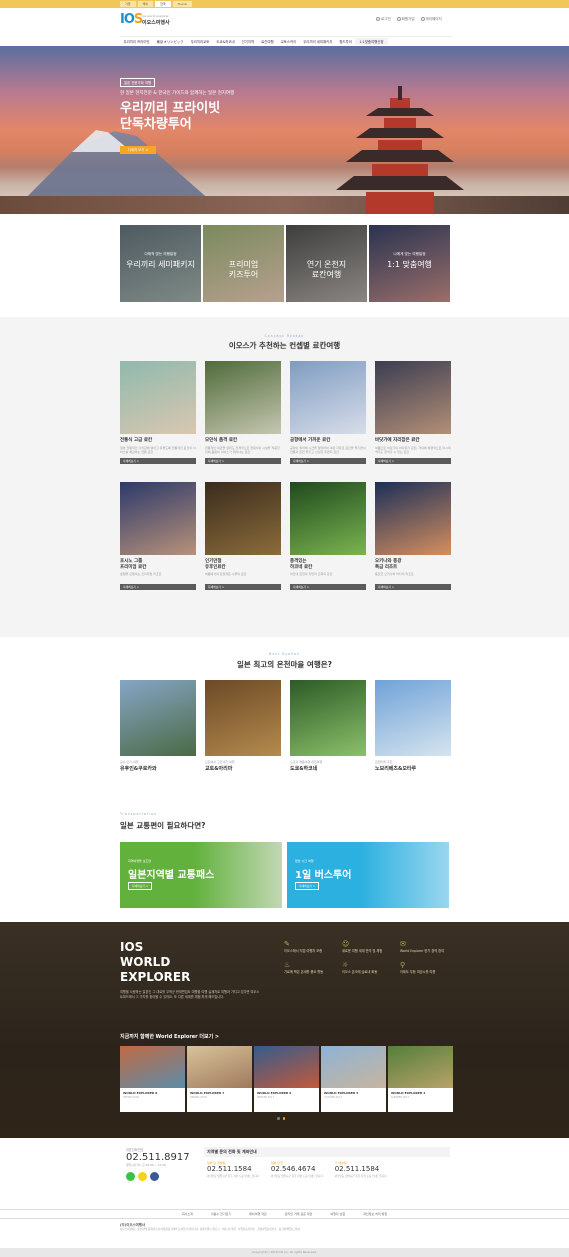  I want to click on join-link: 회원가입, so click(405, 19).